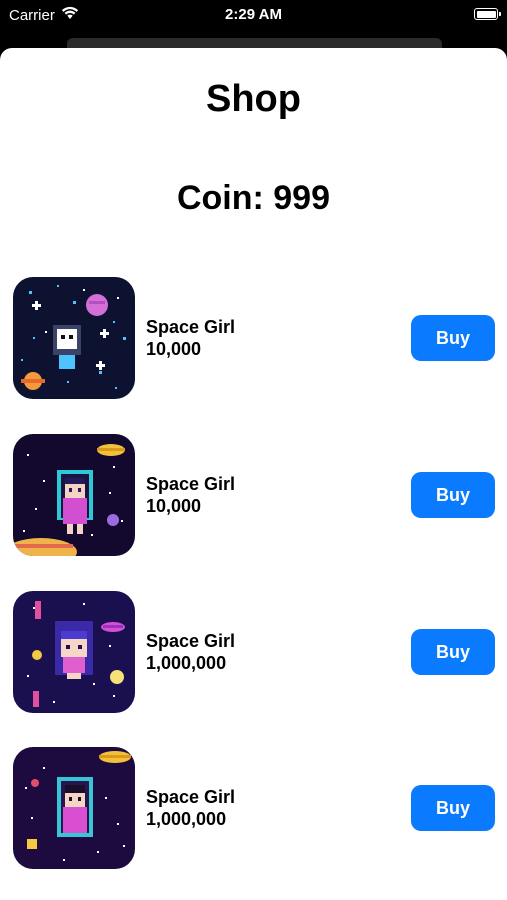  I want to click on status-bar: Carrier 2:29 AM, so click(253, 15).